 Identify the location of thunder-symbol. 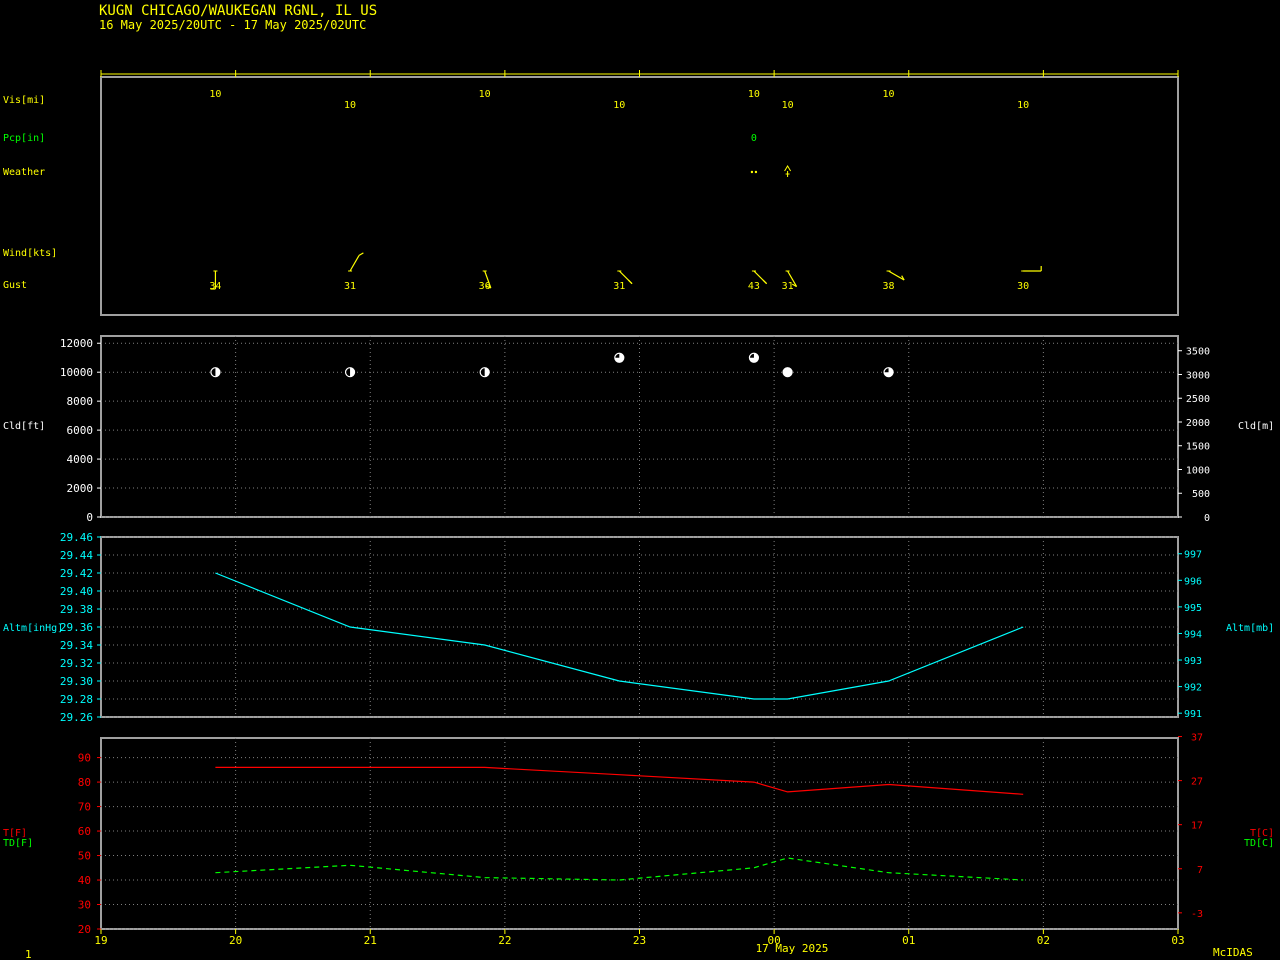
(788, 171).